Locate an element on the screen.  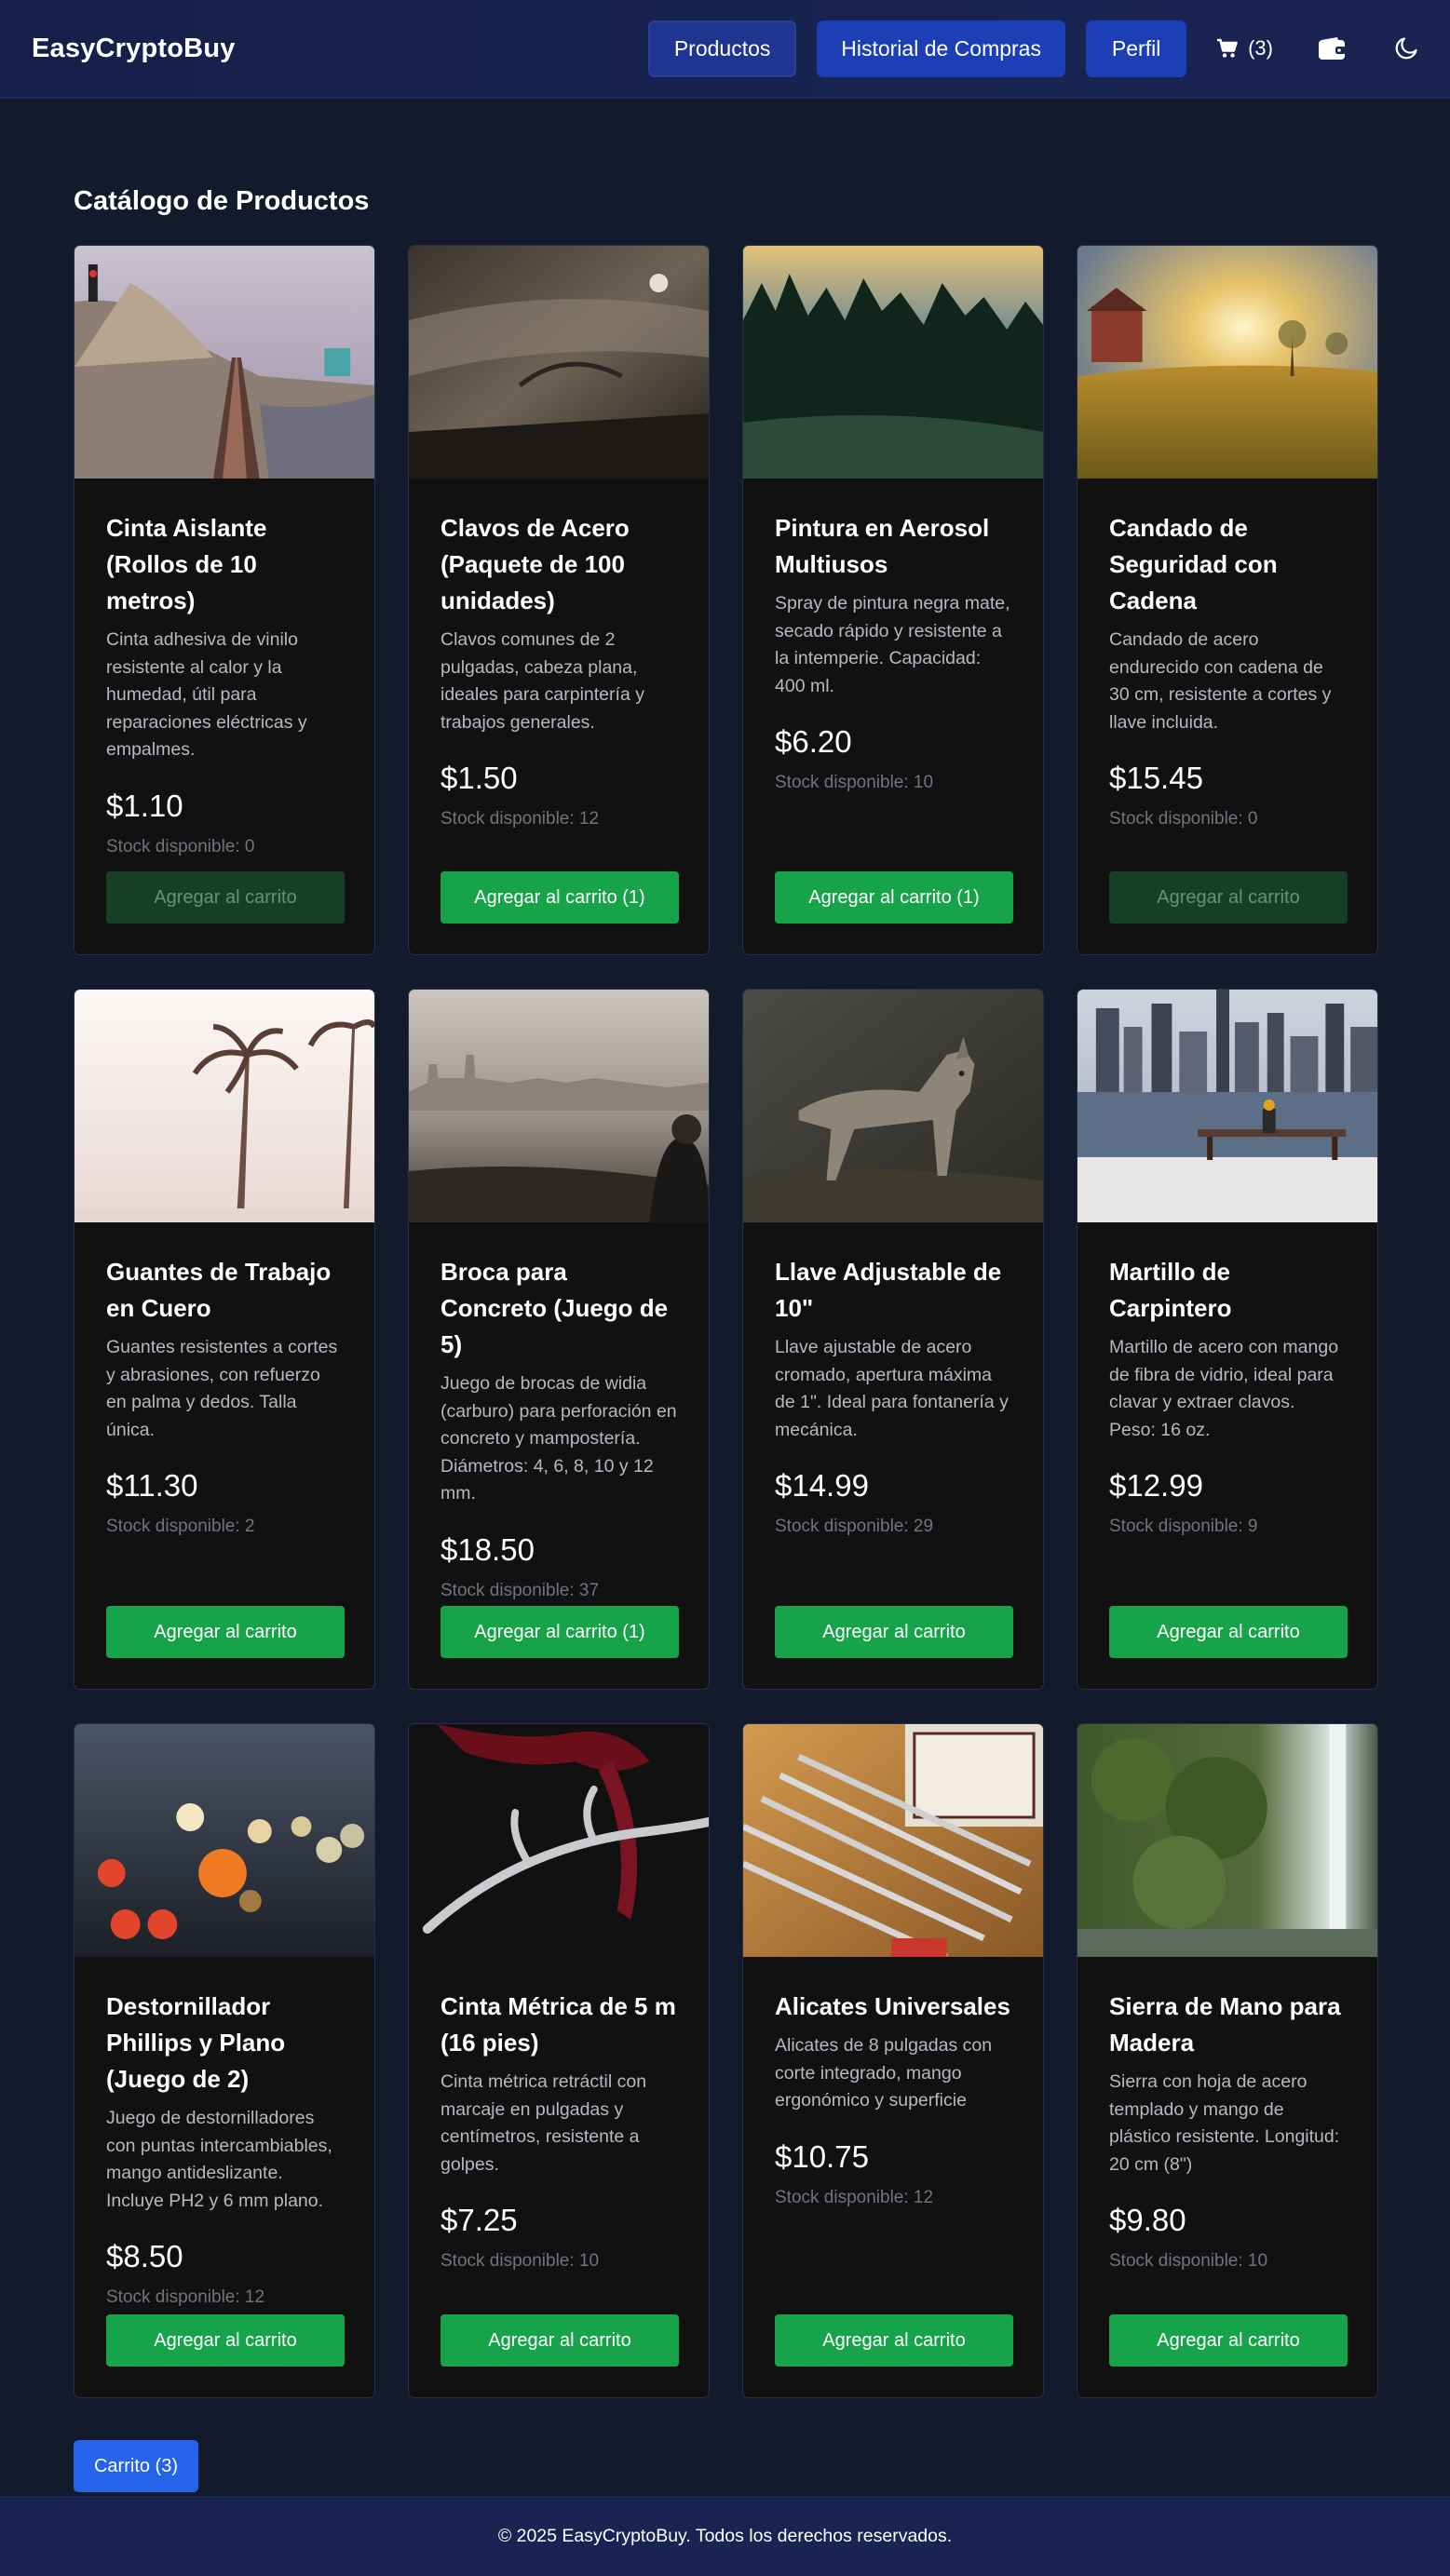
brand-logo: EasyCryptoBuy is located at coordinates (134, 49).